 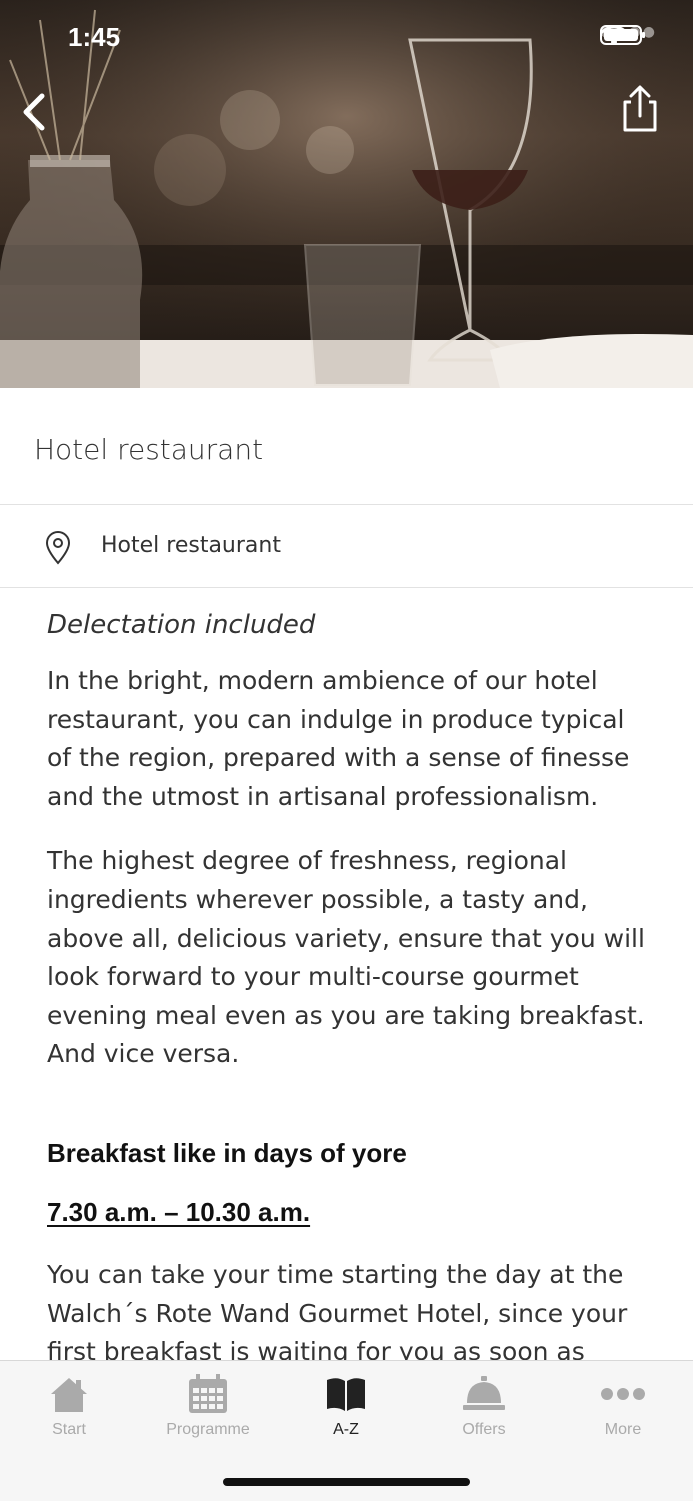 I want to click on share-button, so click(x=640, y=109).